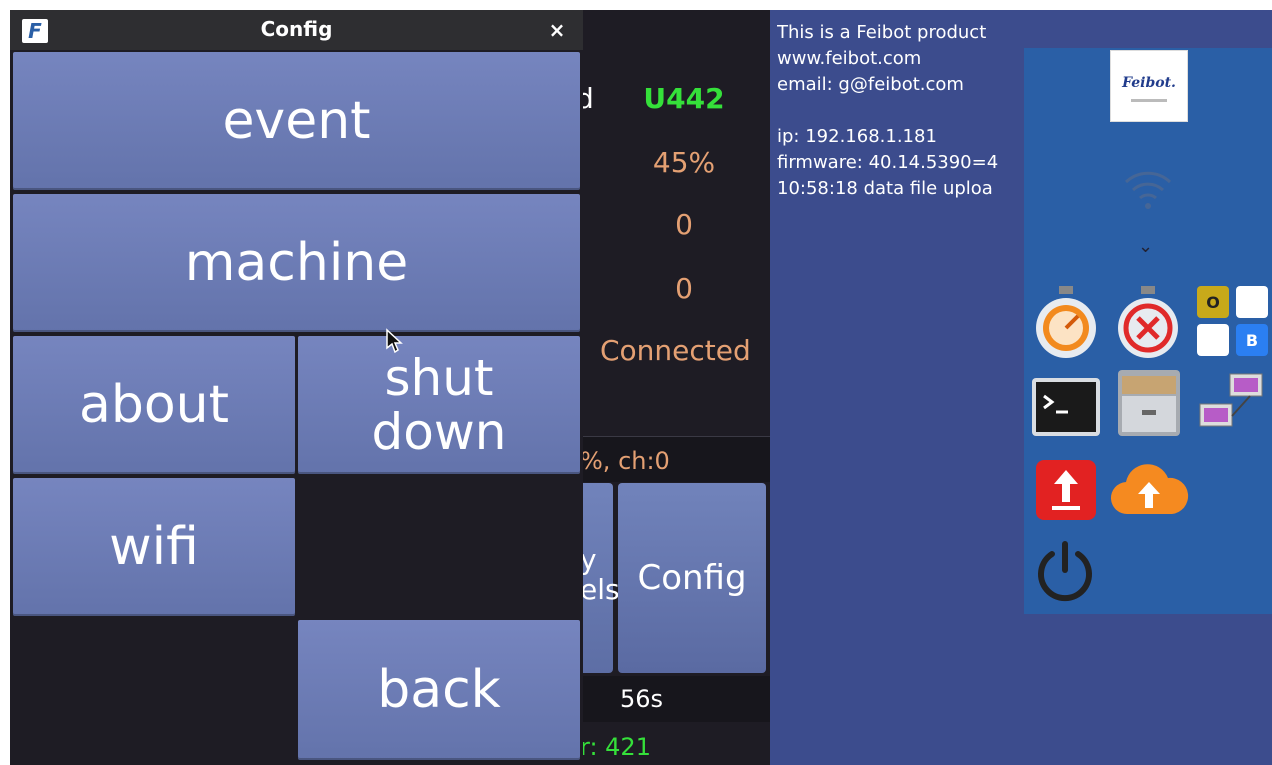 The image size is (1272, 765). Describe the element at coordinates (296, 121) in the screenshot. I see `event-button: event` at that location.